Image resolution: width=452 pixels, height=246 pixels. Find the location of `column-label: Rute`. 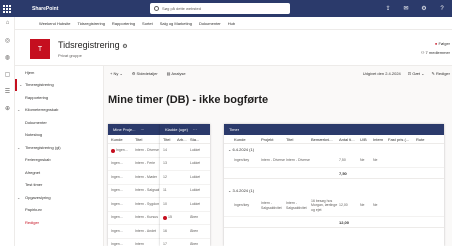

column-label: Rute is located at coordinates (425, 139).